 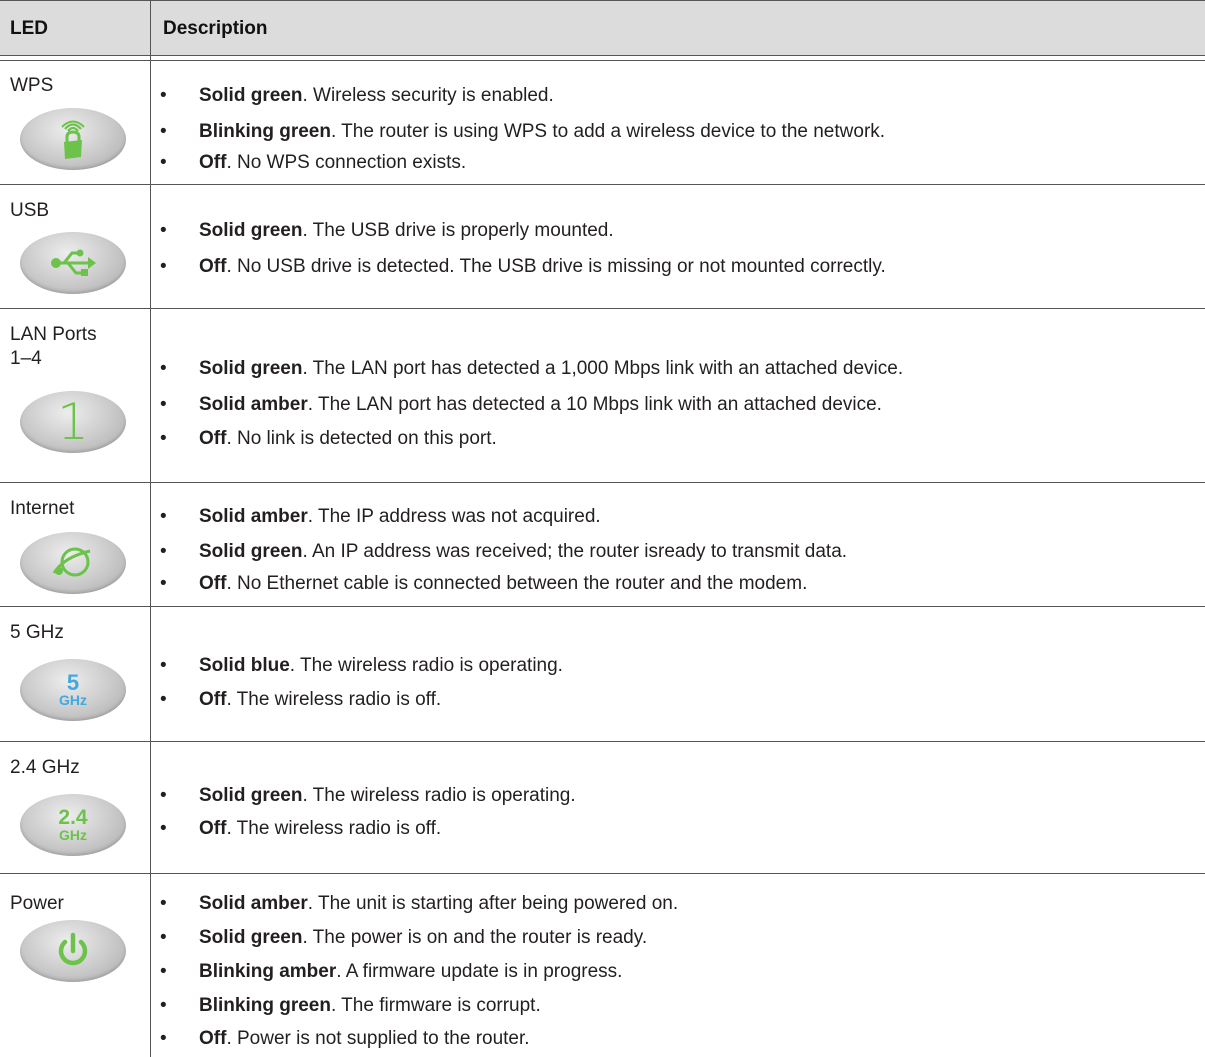 What do you see at coordinates (37, 632) in the screenshot?
I see `led-name: 5 GHz` at bounding box center [37, 632].